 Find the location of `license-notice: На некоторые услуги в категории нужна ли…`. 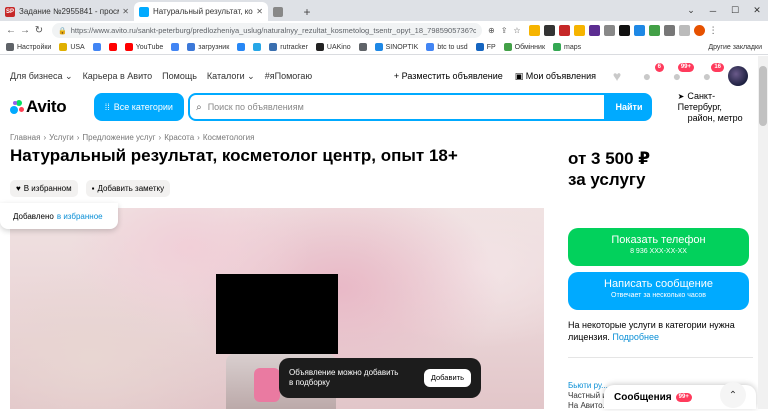

license-notice: На некоторые услуги в категории нужна ли… is located at coordinates (651, 331).